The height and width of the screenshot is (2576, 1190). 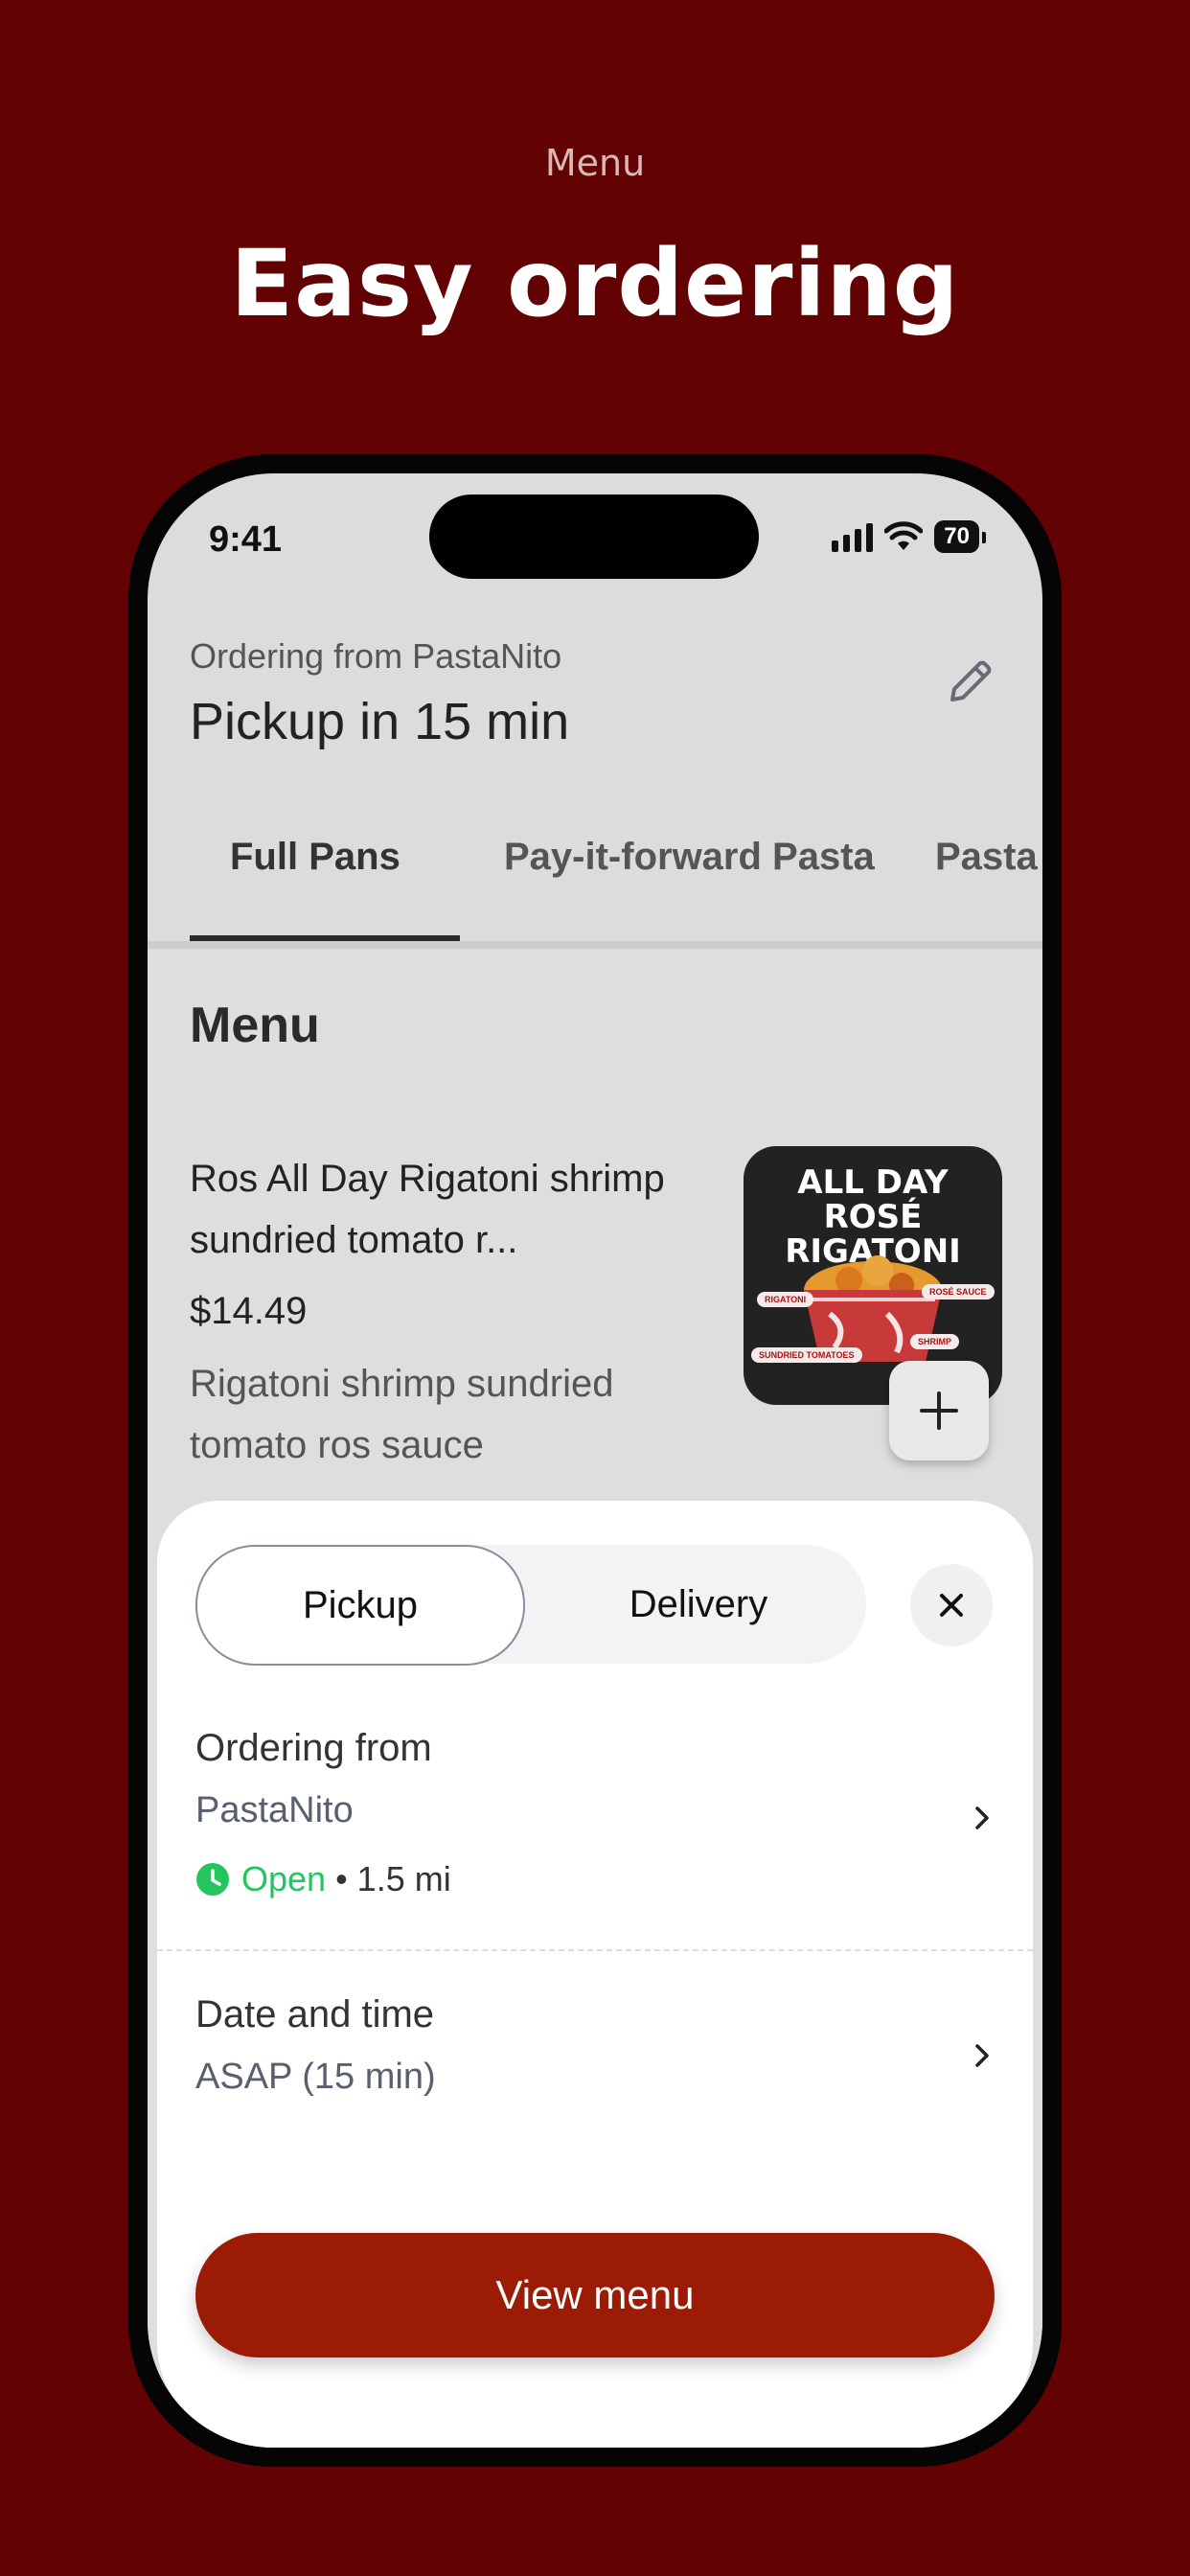 I want to click on restaurant-status: Open • 1.5 mi, so click(x=323, y=1879).